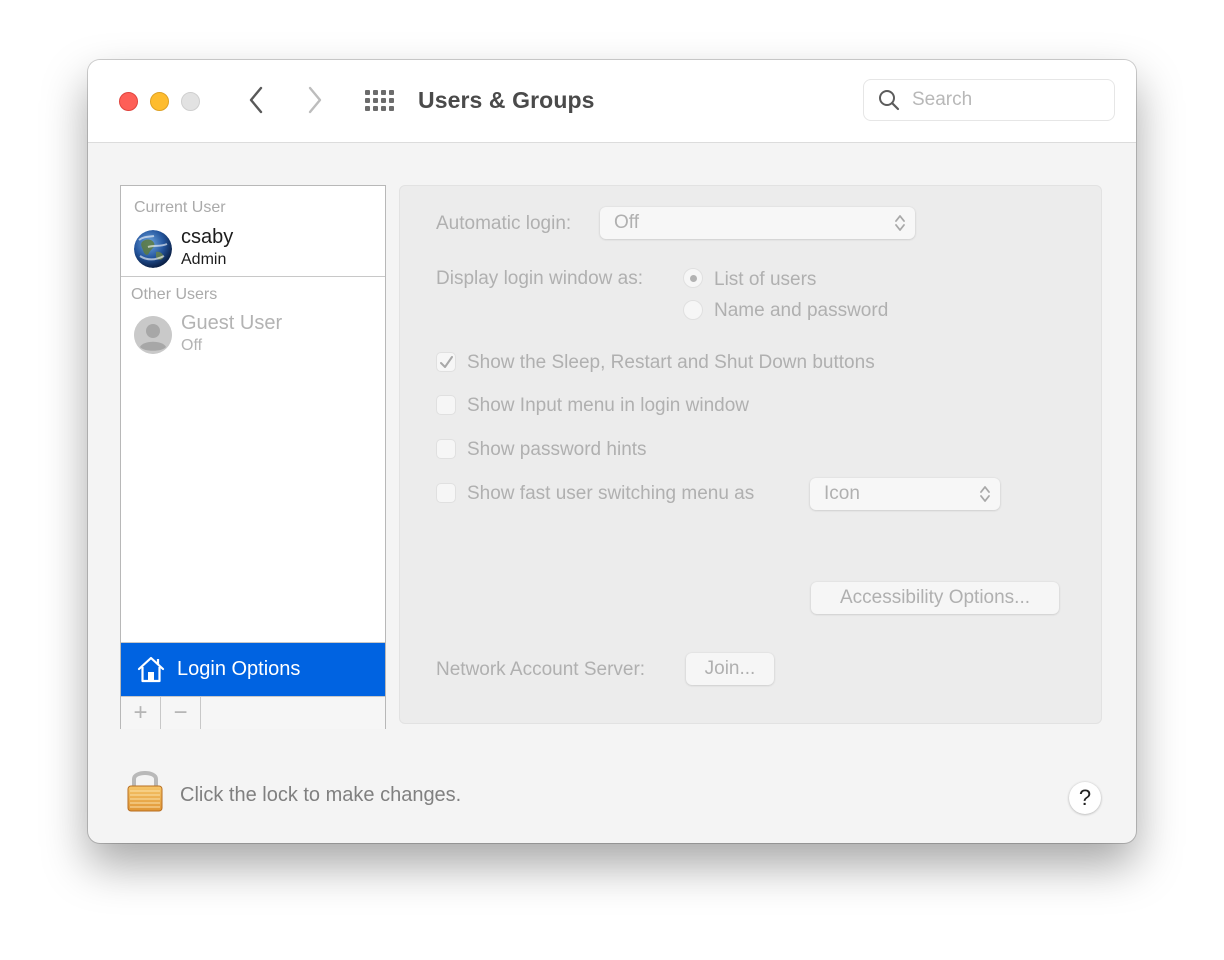 This screenshot has height=960, width=1224. I want to click on chevron-left-icon, so click(256, 100).